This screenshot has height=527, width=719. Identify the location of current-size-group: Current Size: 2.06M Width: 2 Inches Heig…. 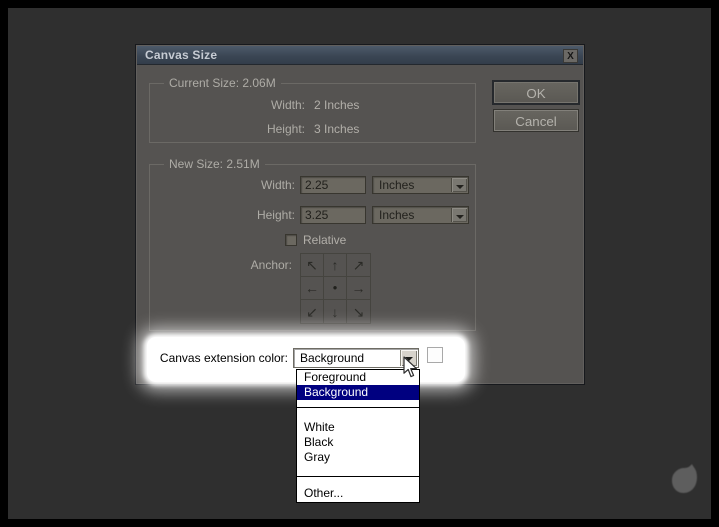
(312, 109).